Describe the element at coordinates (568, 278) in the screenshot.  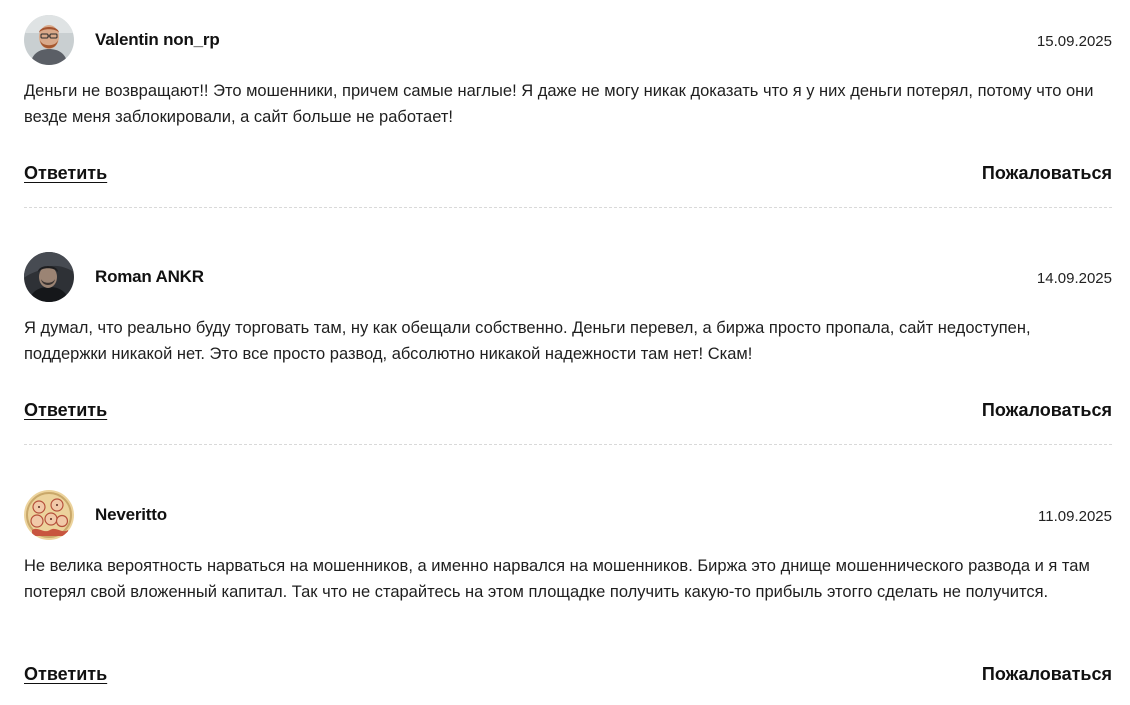
I see `comment-header: Roman ANKR 14.09.2025` at that location.